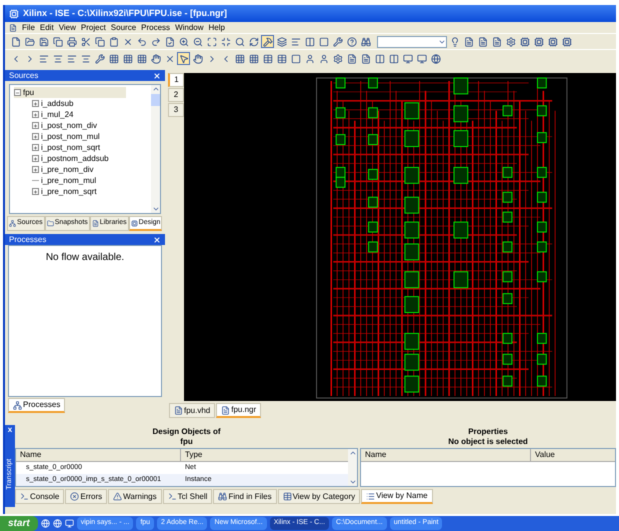  I want to click on tree-item: i_pre_nom_mul, so click(68, 180).